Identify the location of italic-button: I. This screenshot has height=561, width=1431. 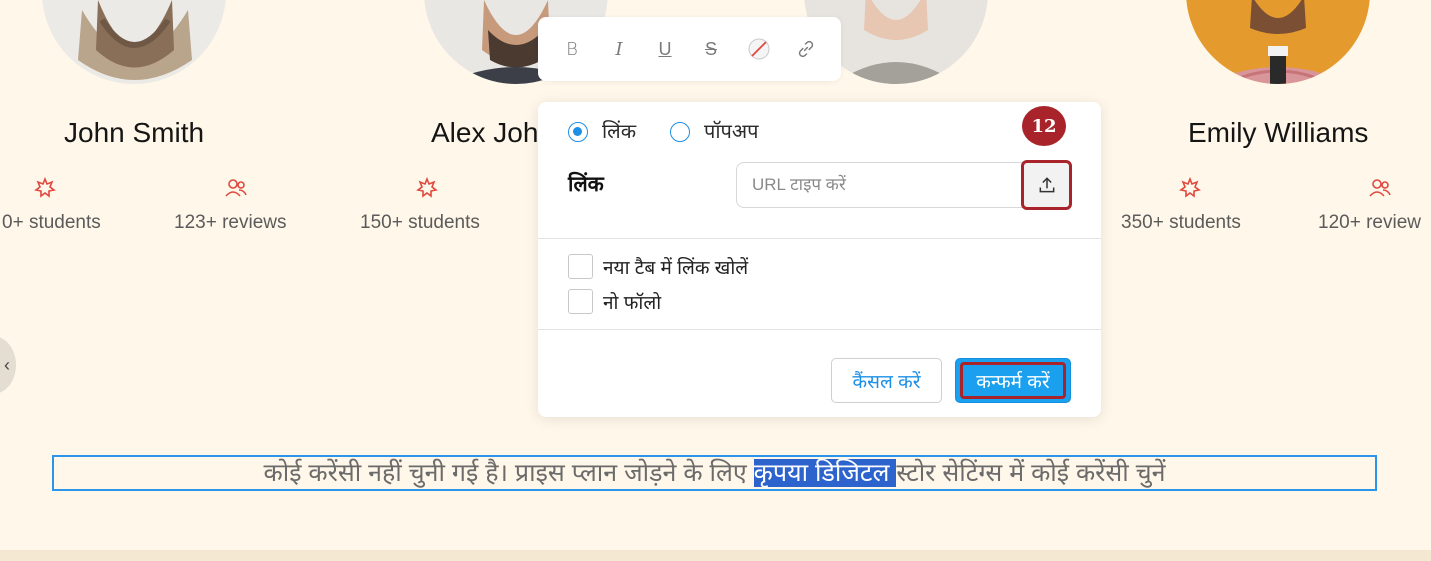
(619, 49).